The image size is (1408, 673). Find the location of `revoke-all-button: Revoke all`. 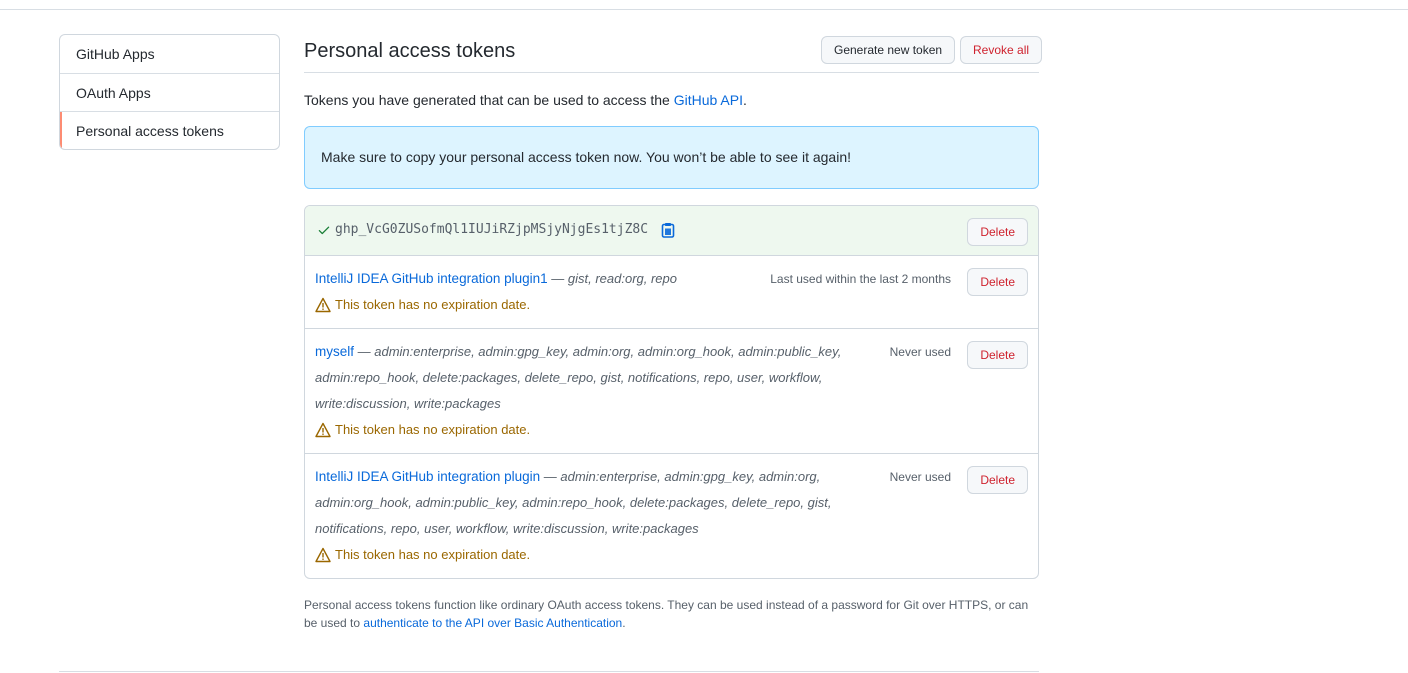

revoke-all-button: Revoke all is located at coordinates (1001, 50).